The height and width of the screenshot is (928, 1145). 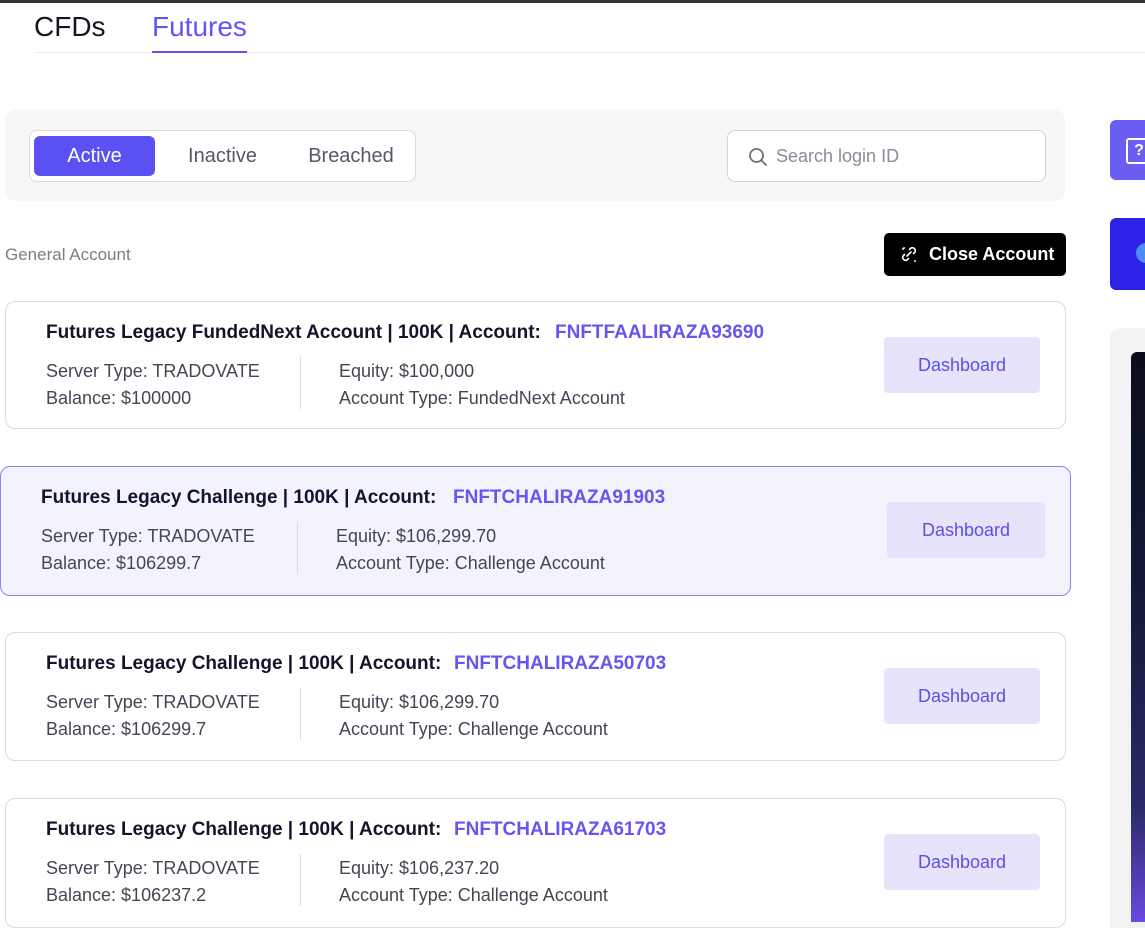 I want to click on close-account-label: Close Account, so click(x=992, y=254).